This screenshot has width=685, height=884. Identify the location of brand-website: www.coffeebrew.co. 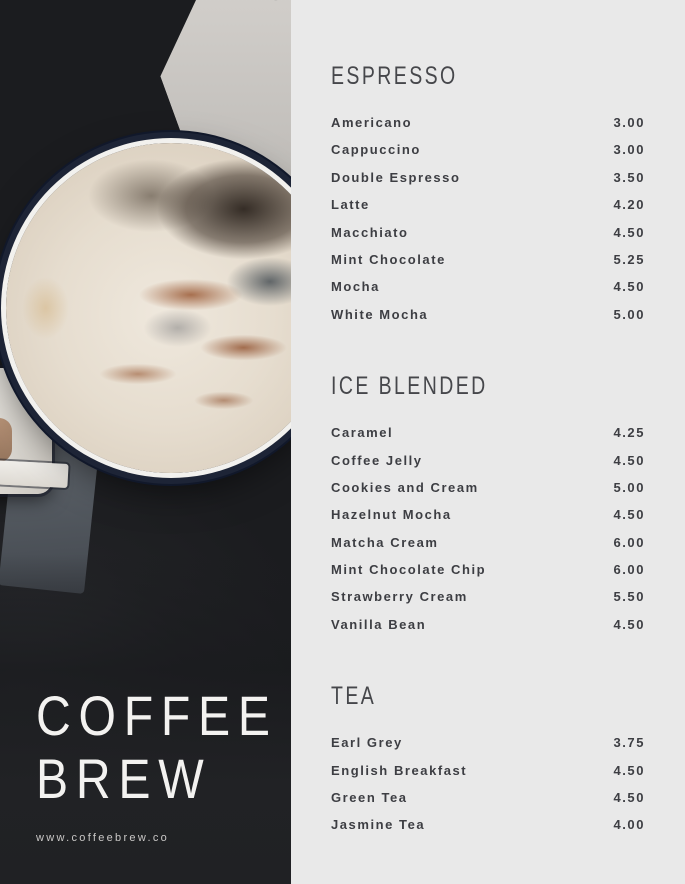
(103, 838).